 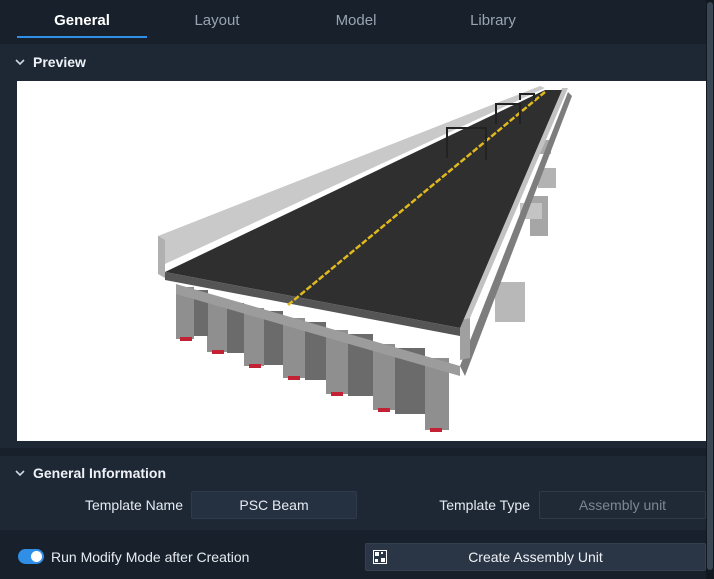 I want to click on run-modify-mode-label: Run Modify Mode after Creation, so click(x=150, y=557).